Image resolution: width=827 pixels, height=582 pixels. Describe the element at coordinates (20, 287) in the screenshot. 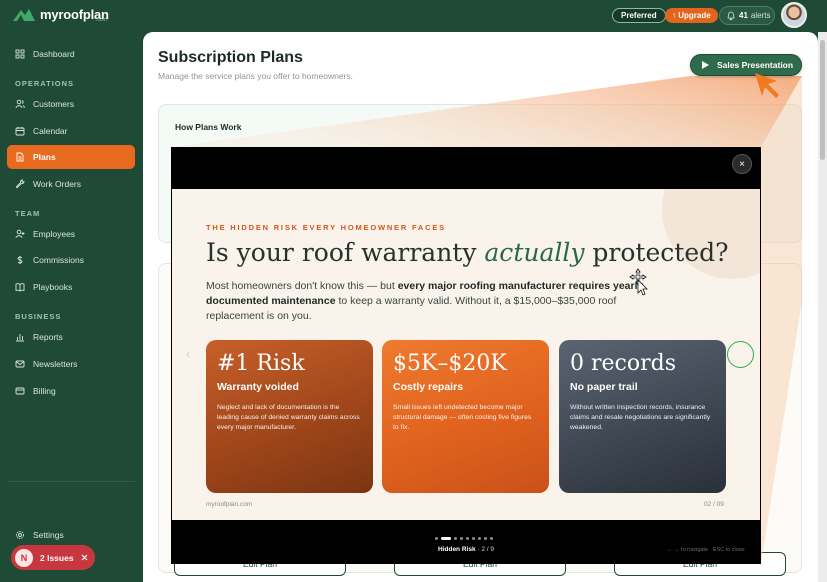

I see `book-icon` at that location.